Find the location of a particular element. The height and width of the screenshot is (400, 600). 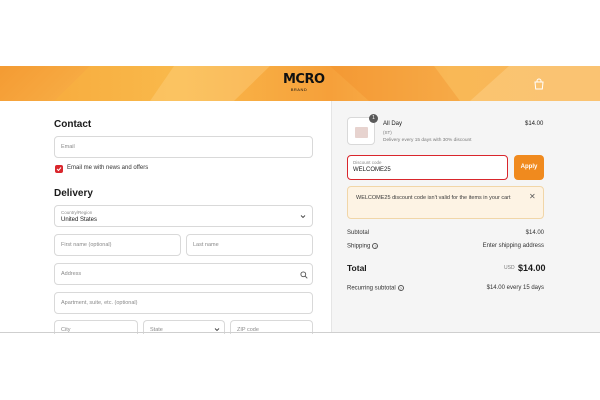

product-price: $14.00 is located at coordinates (534, 124).